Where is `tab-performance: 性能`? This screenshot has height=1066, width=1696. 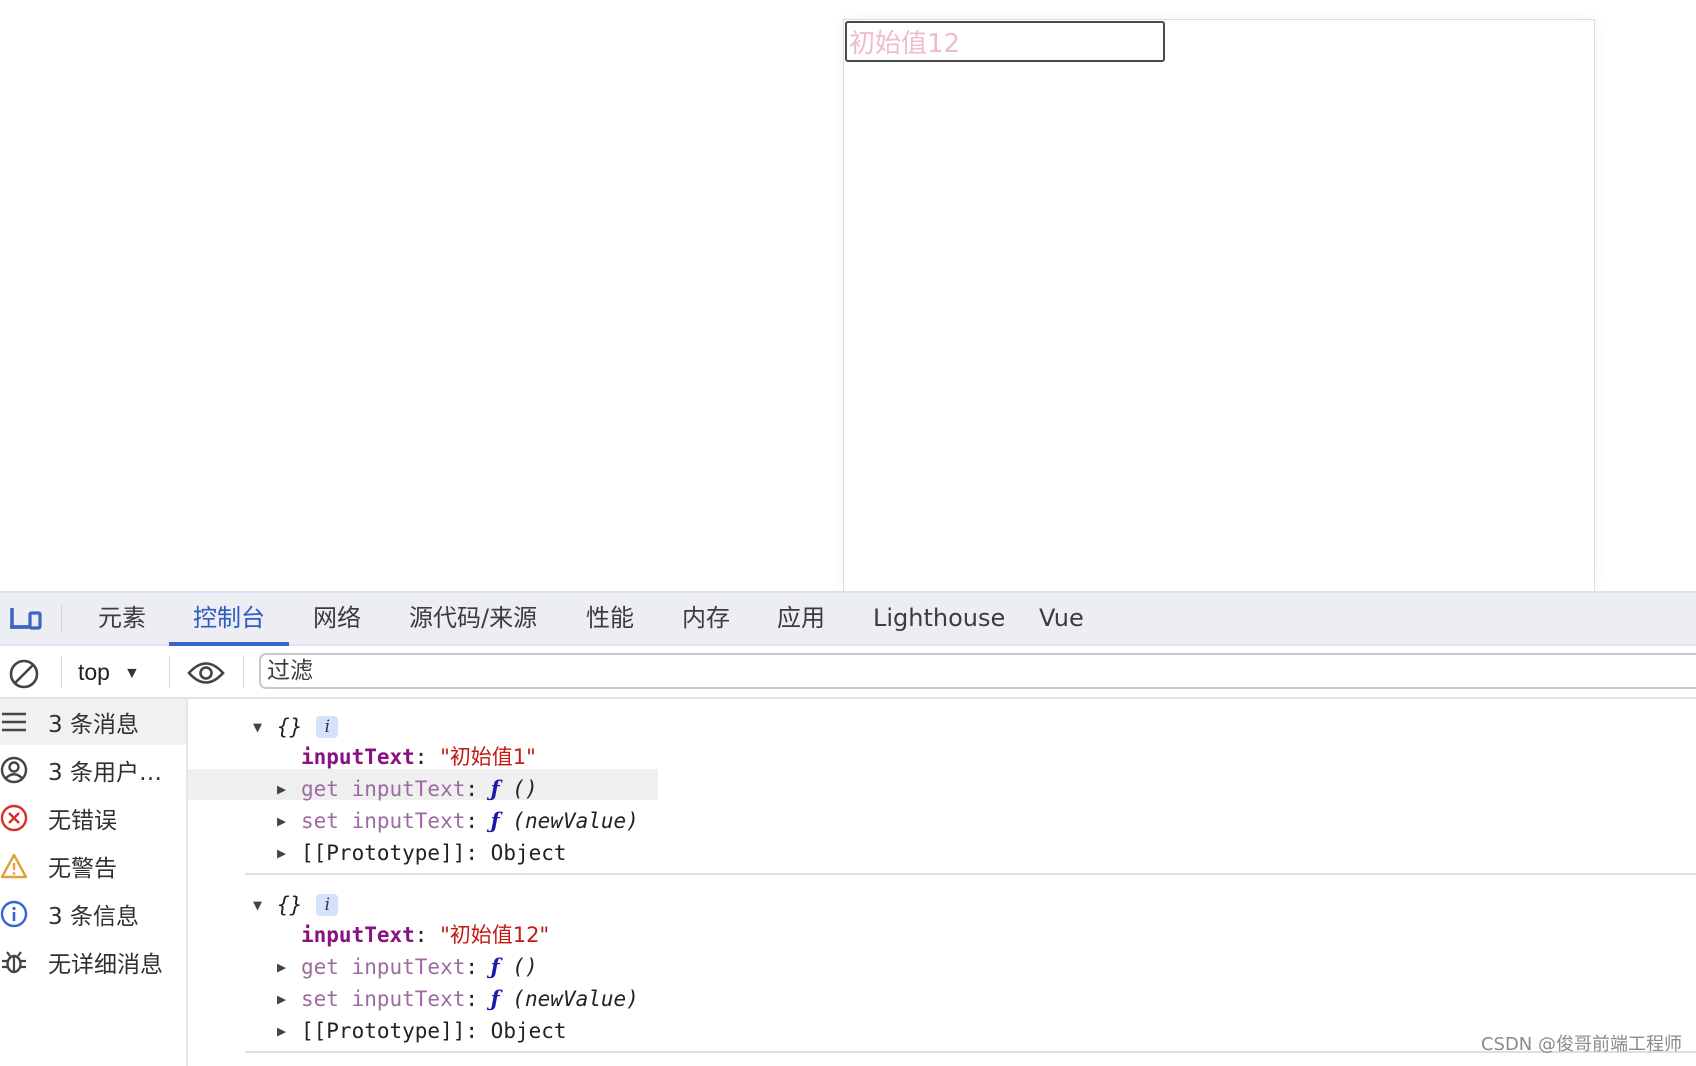
tab-performance: 性能 is located at coordinates (610, 618).